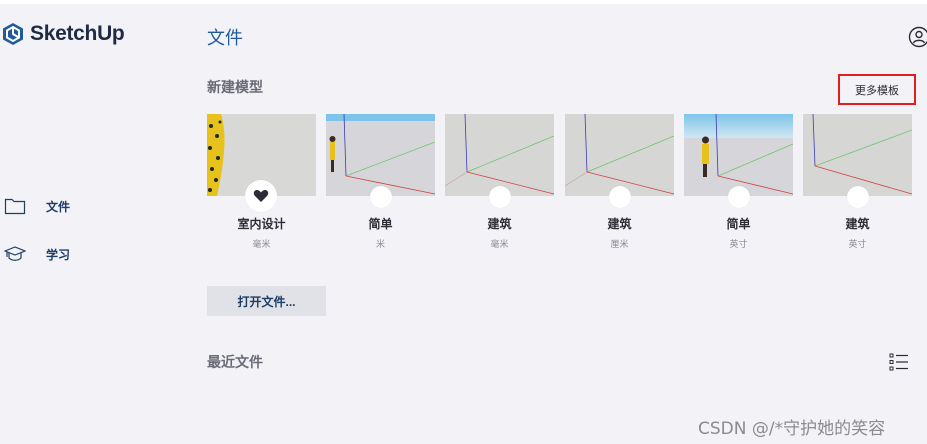  I want to click on recent-files-heading: 最近文件, so click(235, 363).